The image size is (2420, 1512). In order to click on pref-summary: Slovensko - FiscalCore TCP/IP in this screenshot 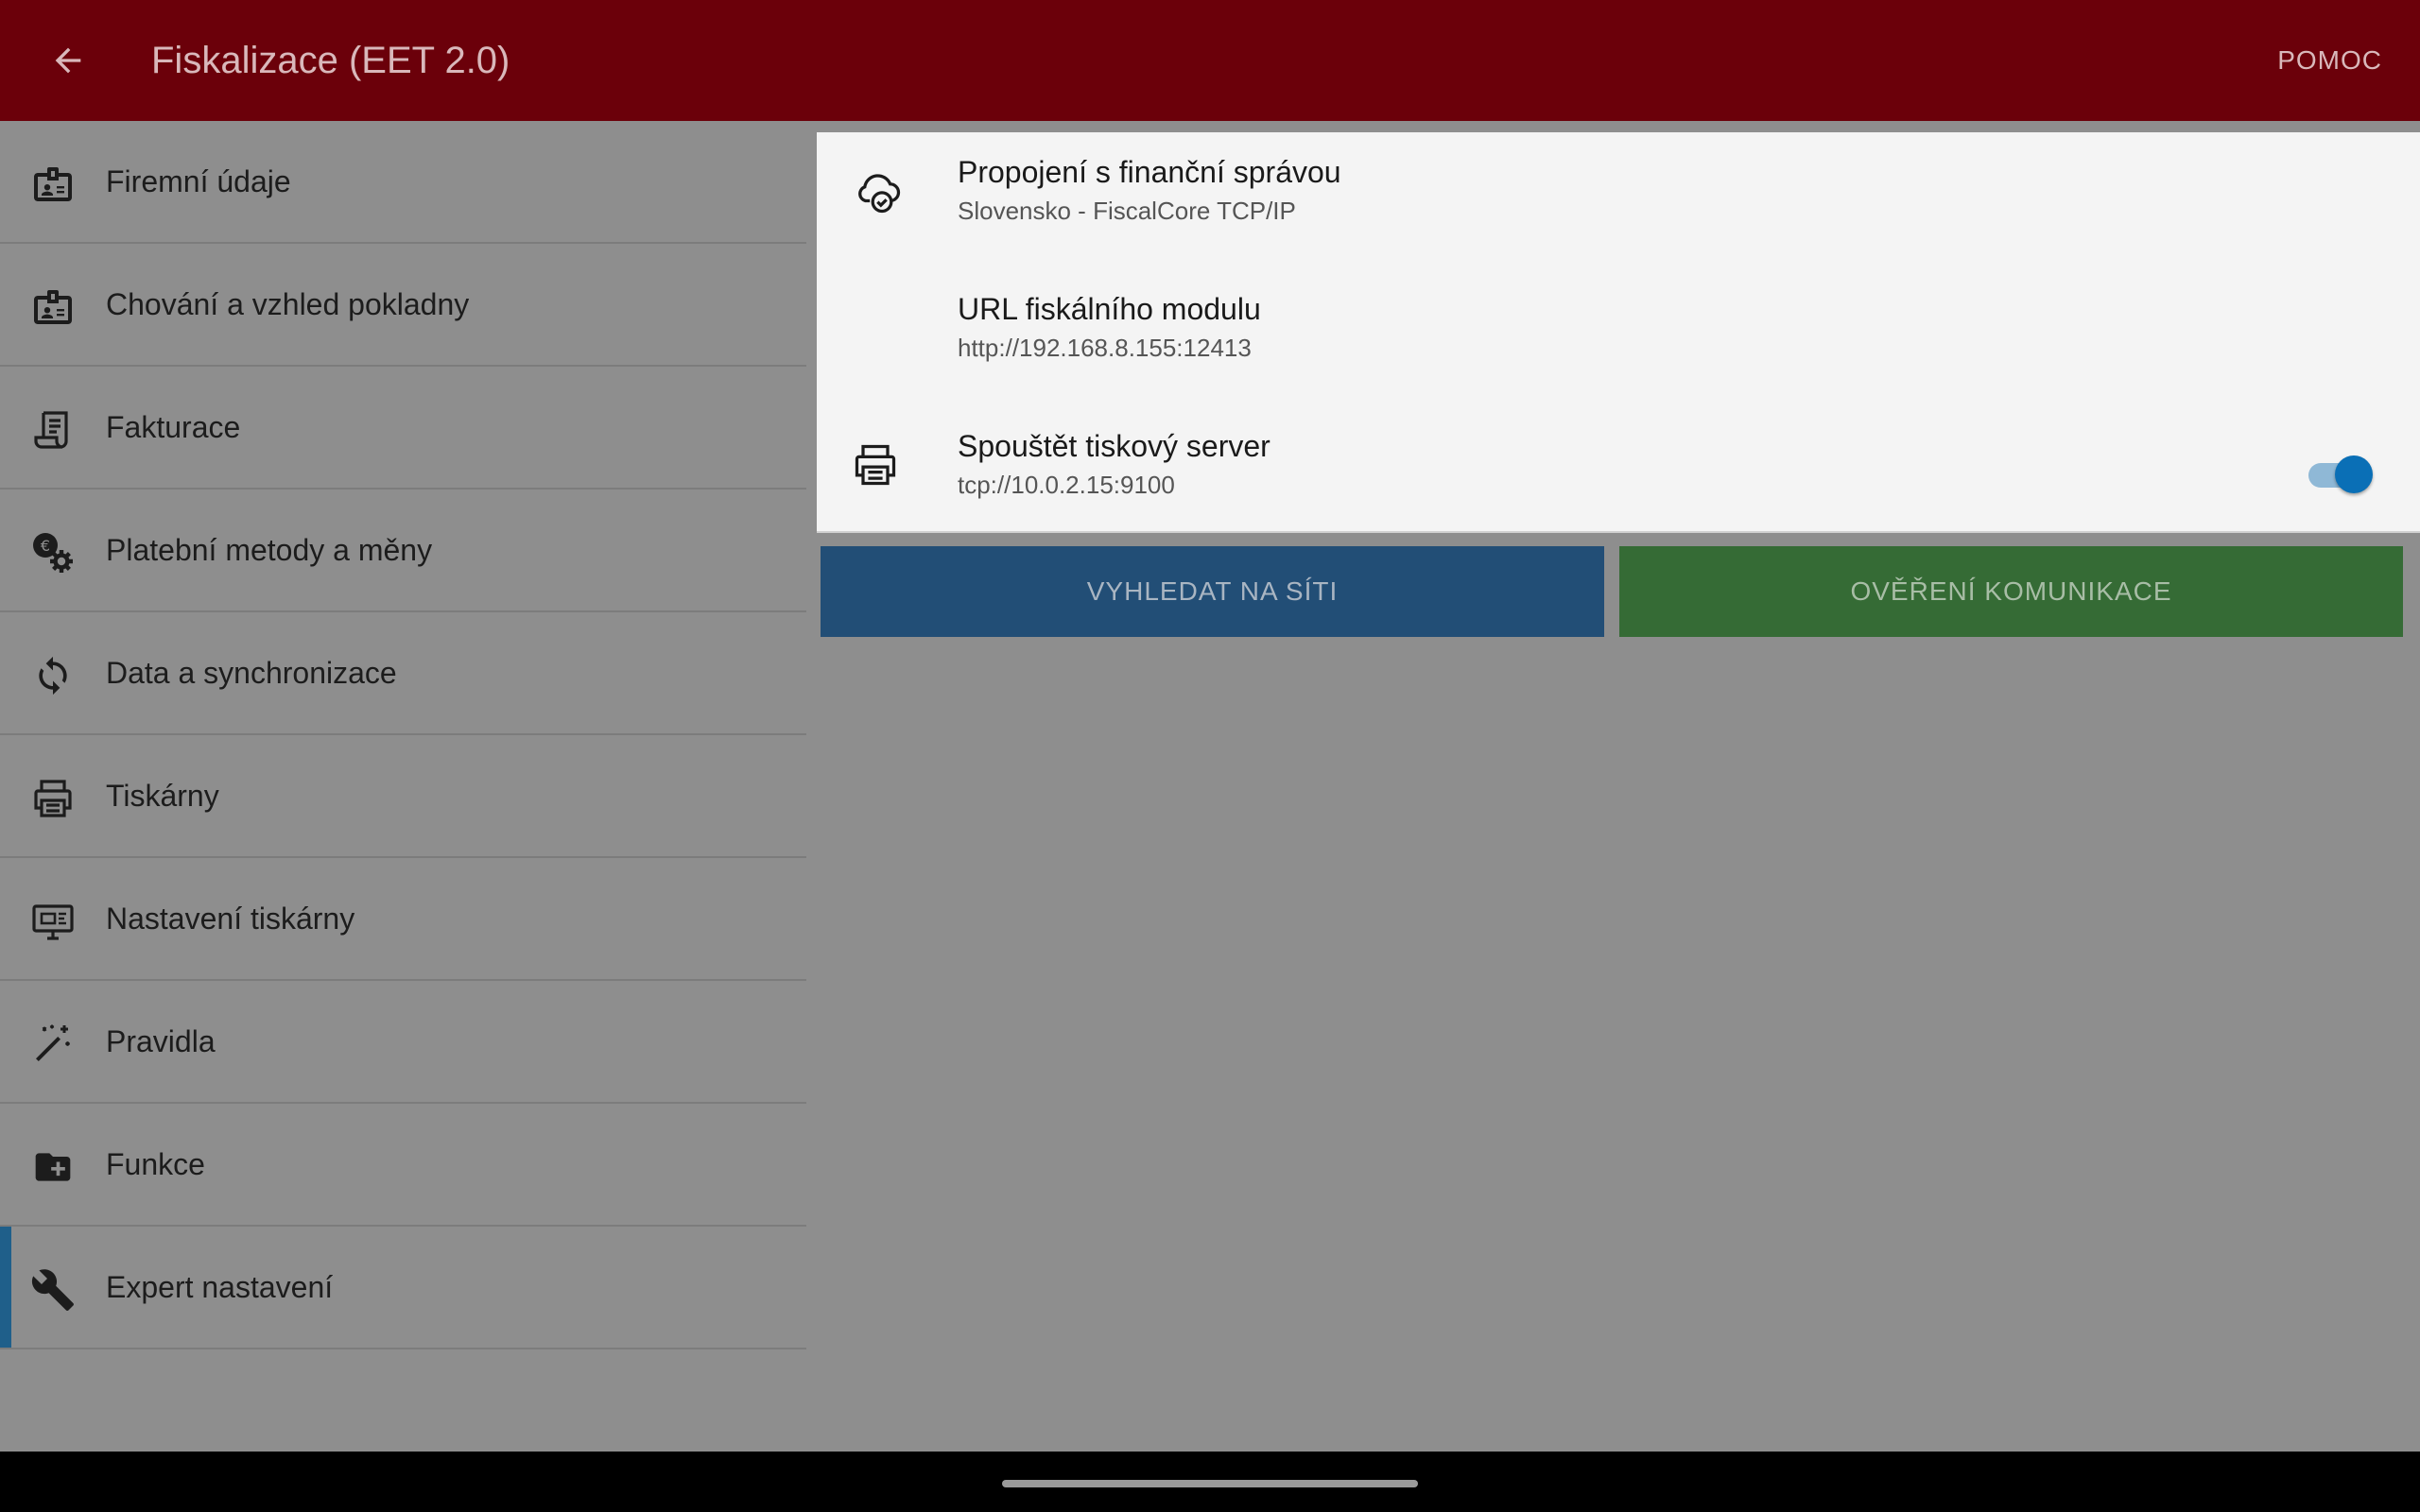, I will do `click(1127, 211)`.